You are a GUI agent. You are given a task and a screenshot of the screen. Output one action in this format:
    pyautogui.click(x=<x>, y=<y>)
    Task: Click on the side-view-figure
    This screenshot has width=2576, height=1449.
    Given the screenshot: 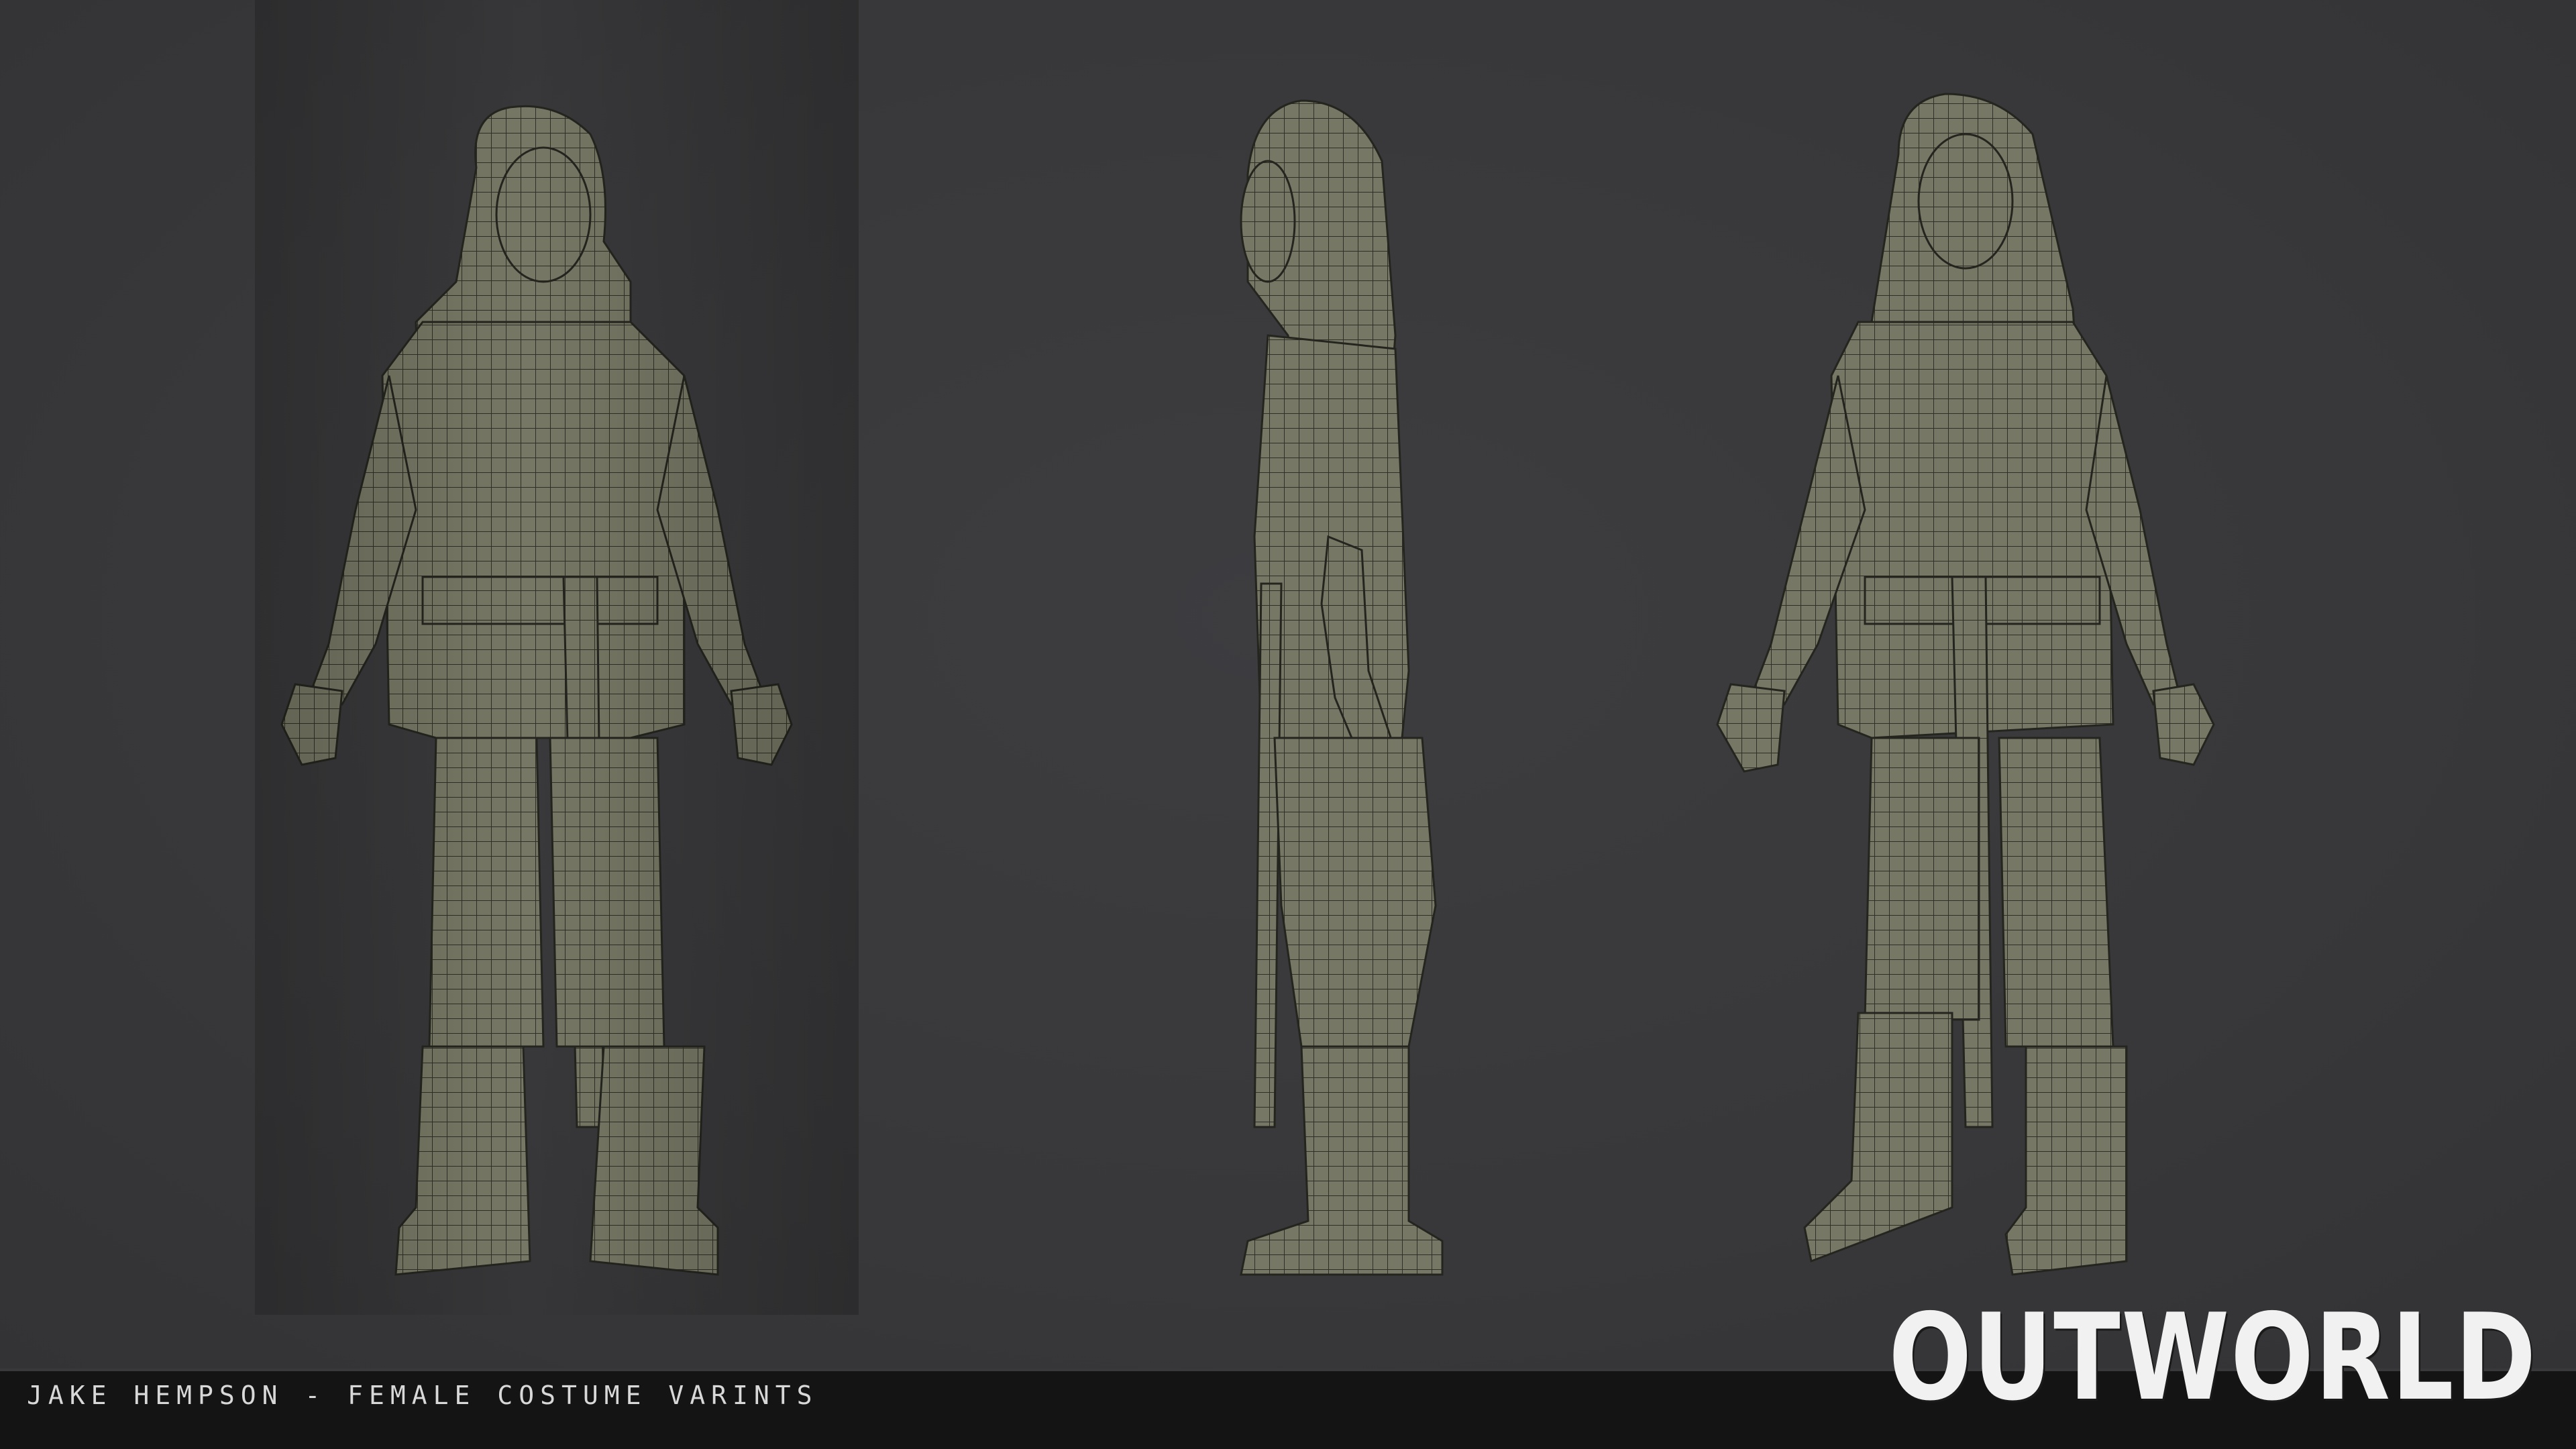 What is the action you would take?
    pyautogui.click(x=1348, y=657)
    